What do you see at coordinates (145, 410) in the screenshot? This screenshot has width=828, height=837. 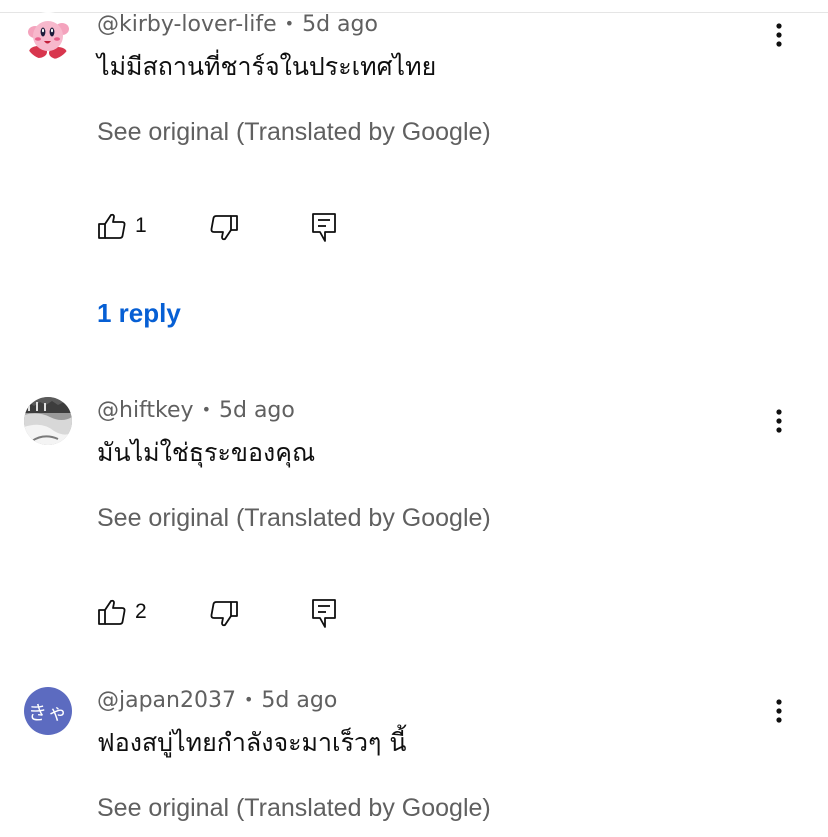 I see `author-handle: @hiftkey` at bounding box center [145, 410].